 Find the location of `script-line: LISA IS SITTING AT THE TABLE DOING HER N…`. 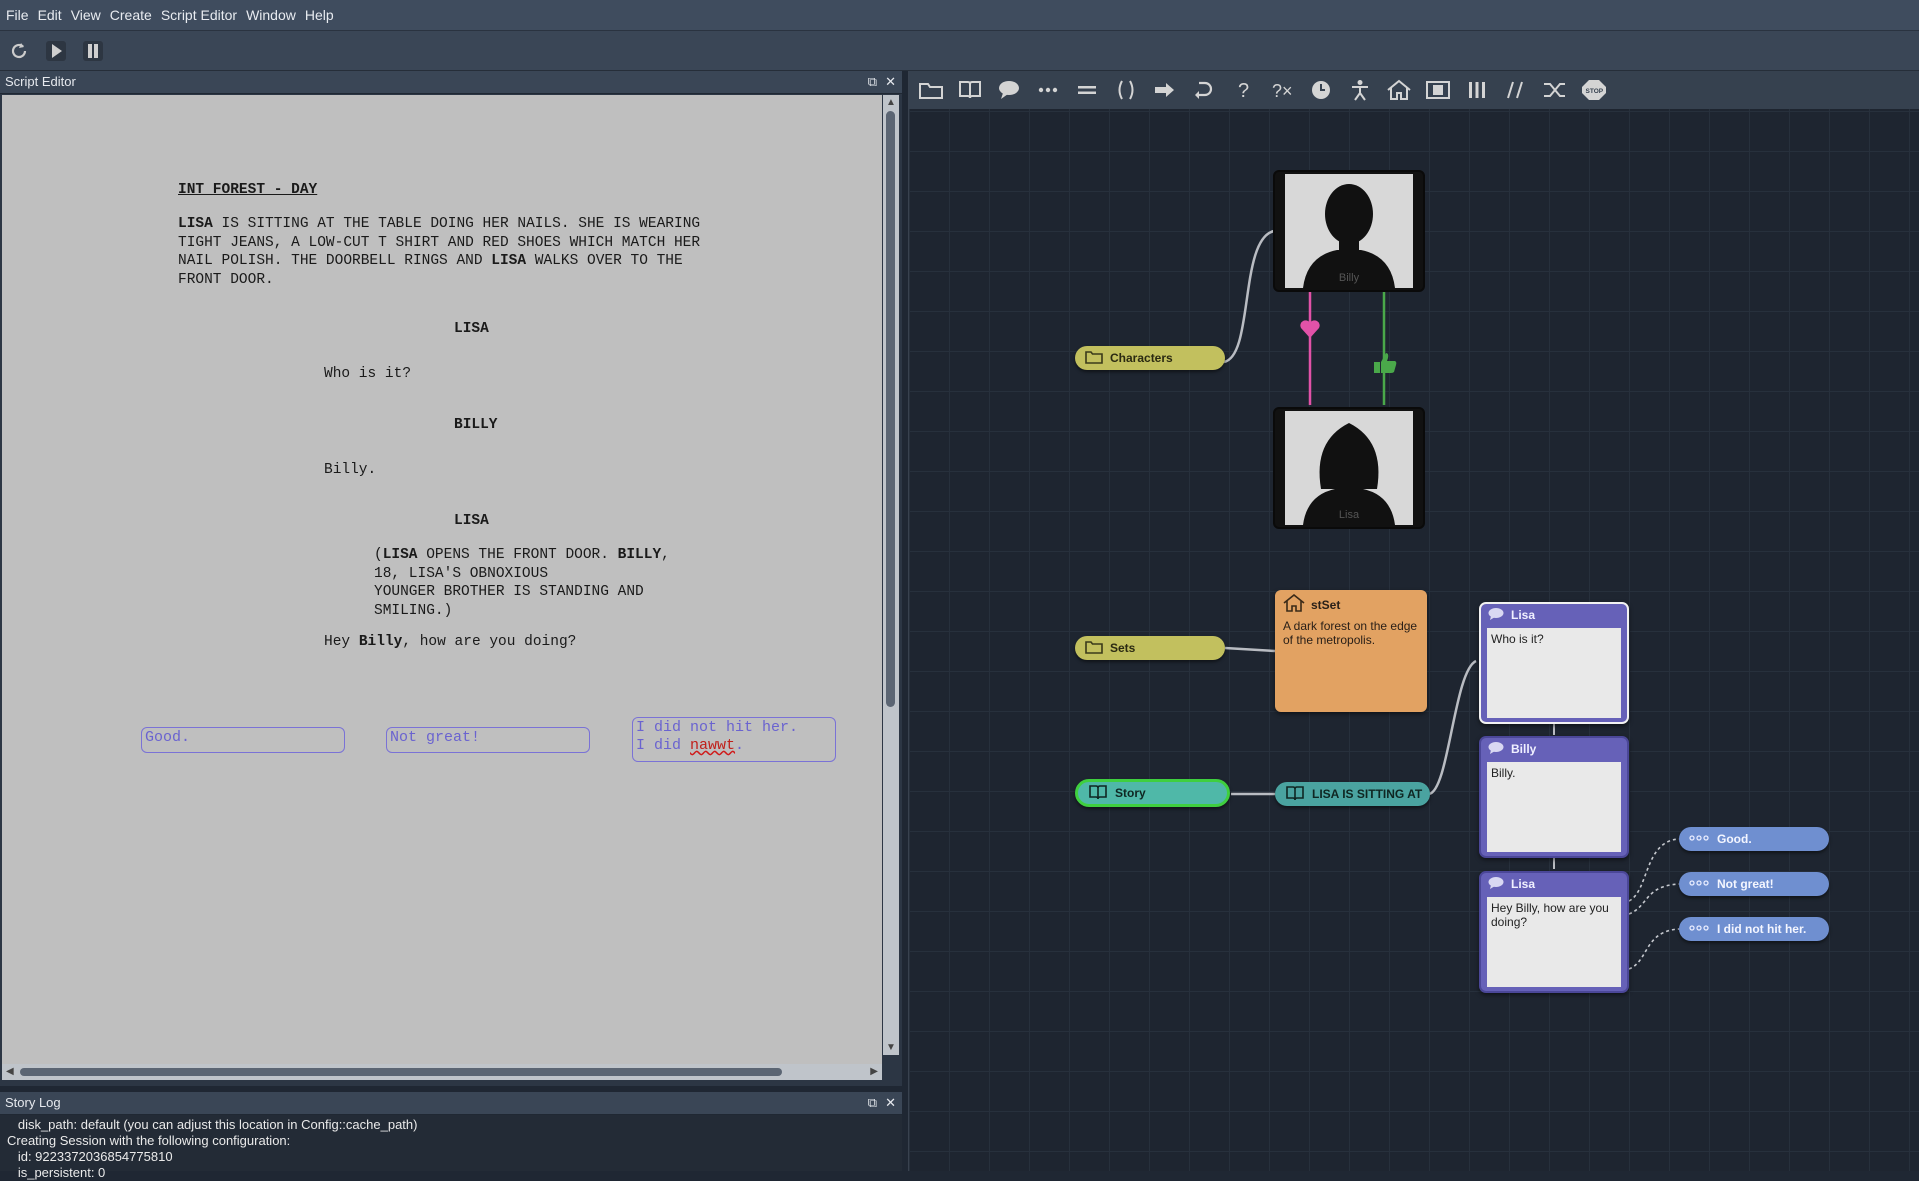

script-line: LISA IS SITTING AT THE TABLE DOING HER N… is located at coordinates (439, 224).